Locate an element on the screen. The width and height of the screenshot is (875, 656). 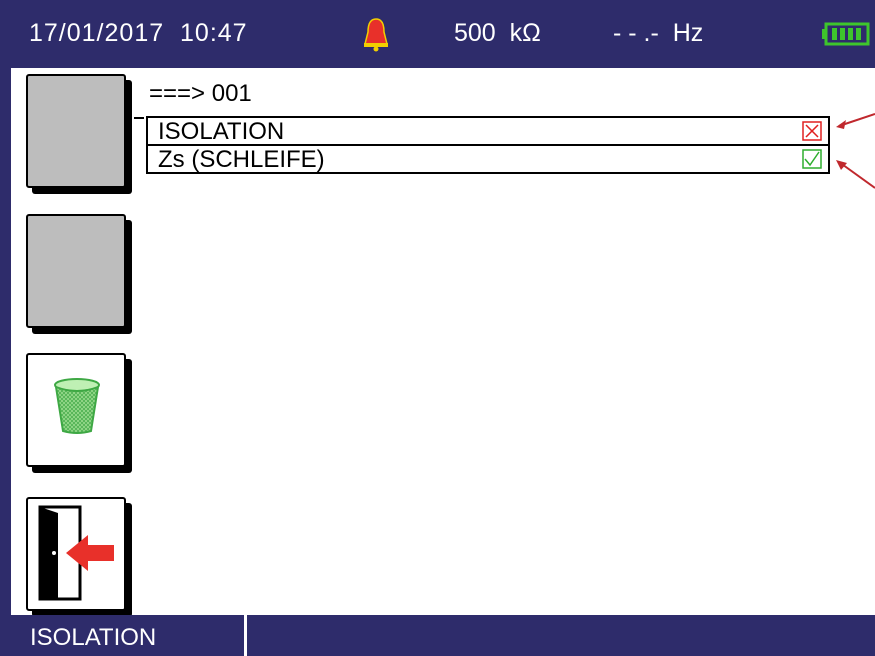
checkbox-cross-icon is located at coordinates (812, 131).